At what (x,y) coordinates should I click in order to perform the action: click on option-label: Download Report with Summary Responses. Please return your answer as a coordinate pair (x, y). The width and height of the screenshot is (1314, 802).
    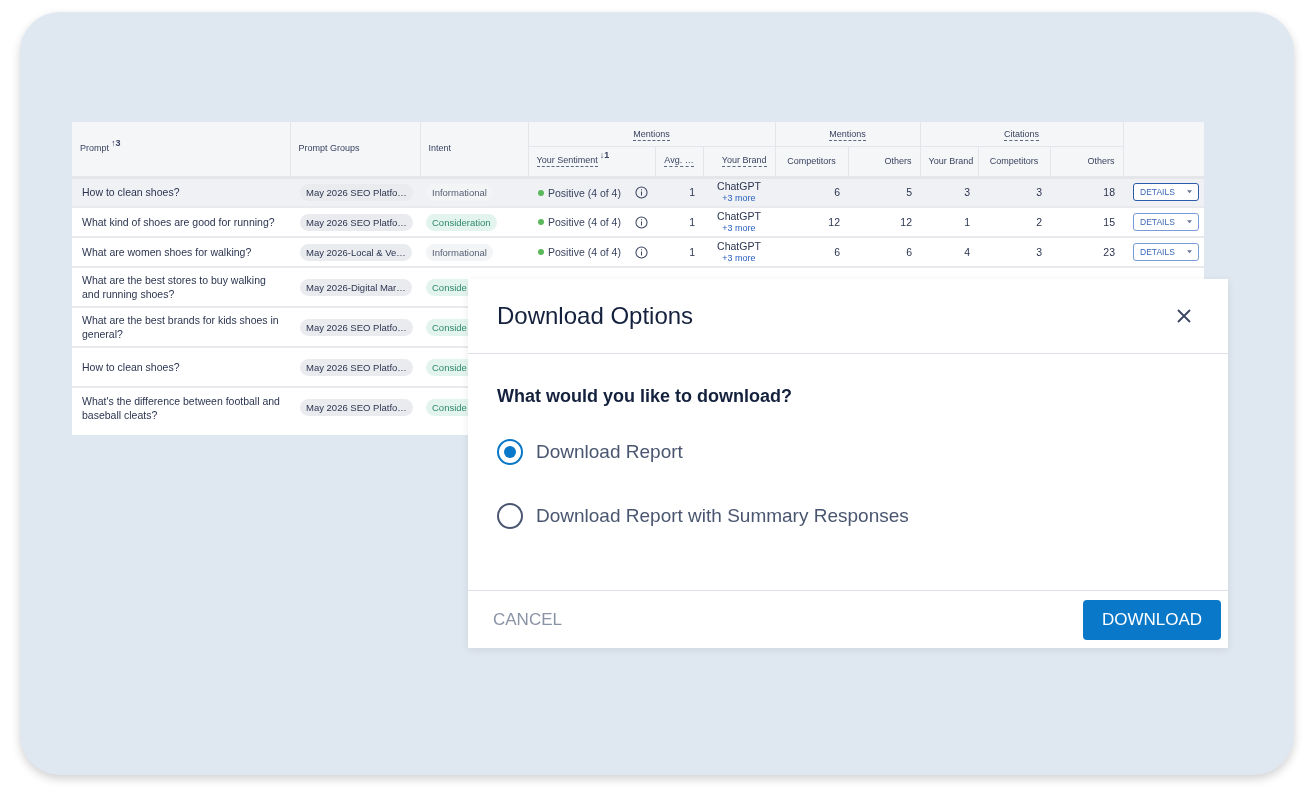
    Looking at the image, I should click on (722, 516).